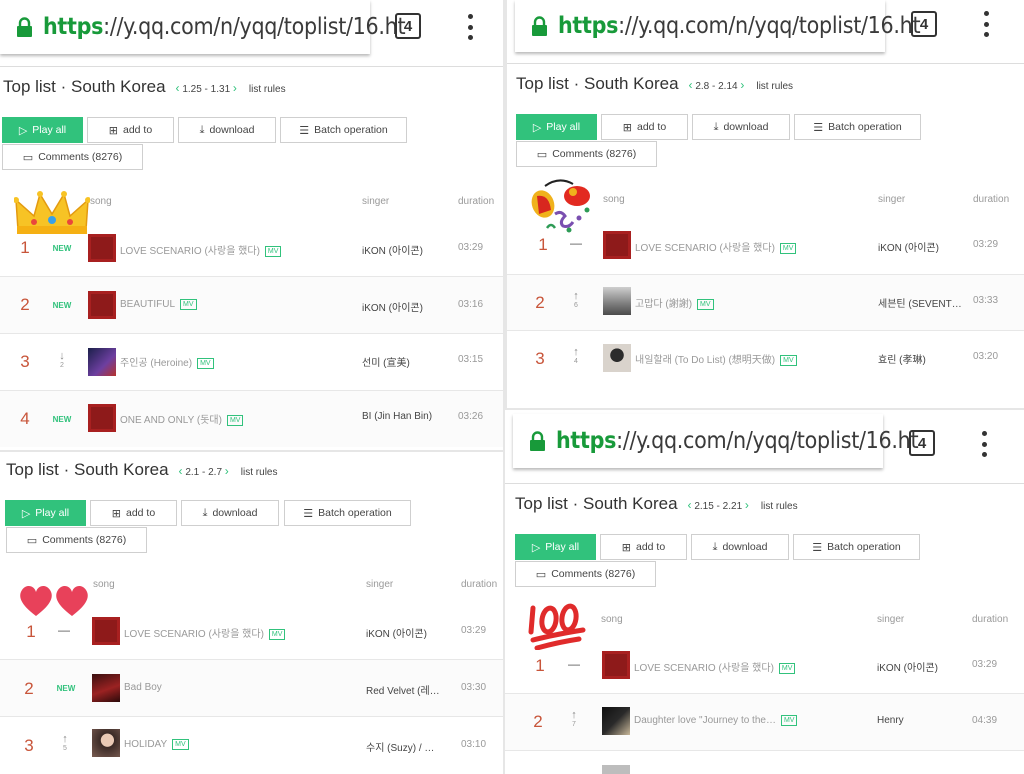 Image resolution: width=1024 pixels, height=774 pixels. Describe the element at coordinates (674, 302) in the screenshot. I see `song-title: 고맙다 (謝謝) MV` at that location.